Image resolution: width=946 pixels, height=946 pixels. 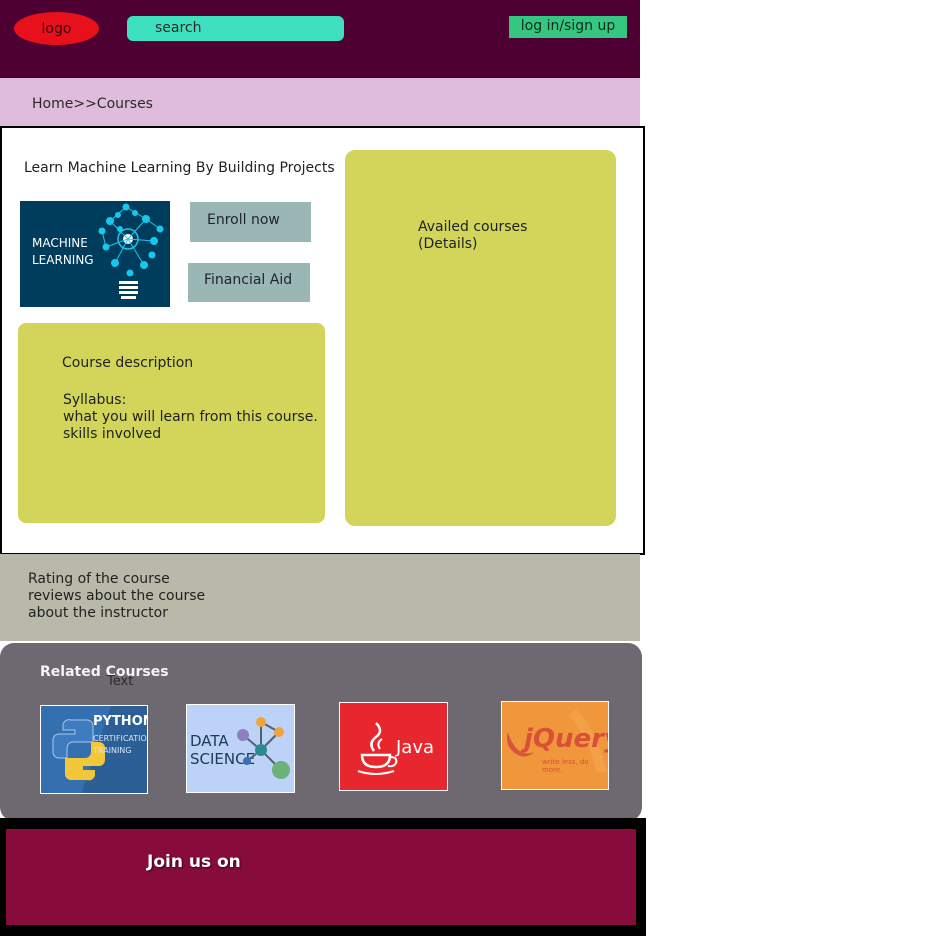 I want to click on syllabus-line: skills involved, so click(x=112, y=434).